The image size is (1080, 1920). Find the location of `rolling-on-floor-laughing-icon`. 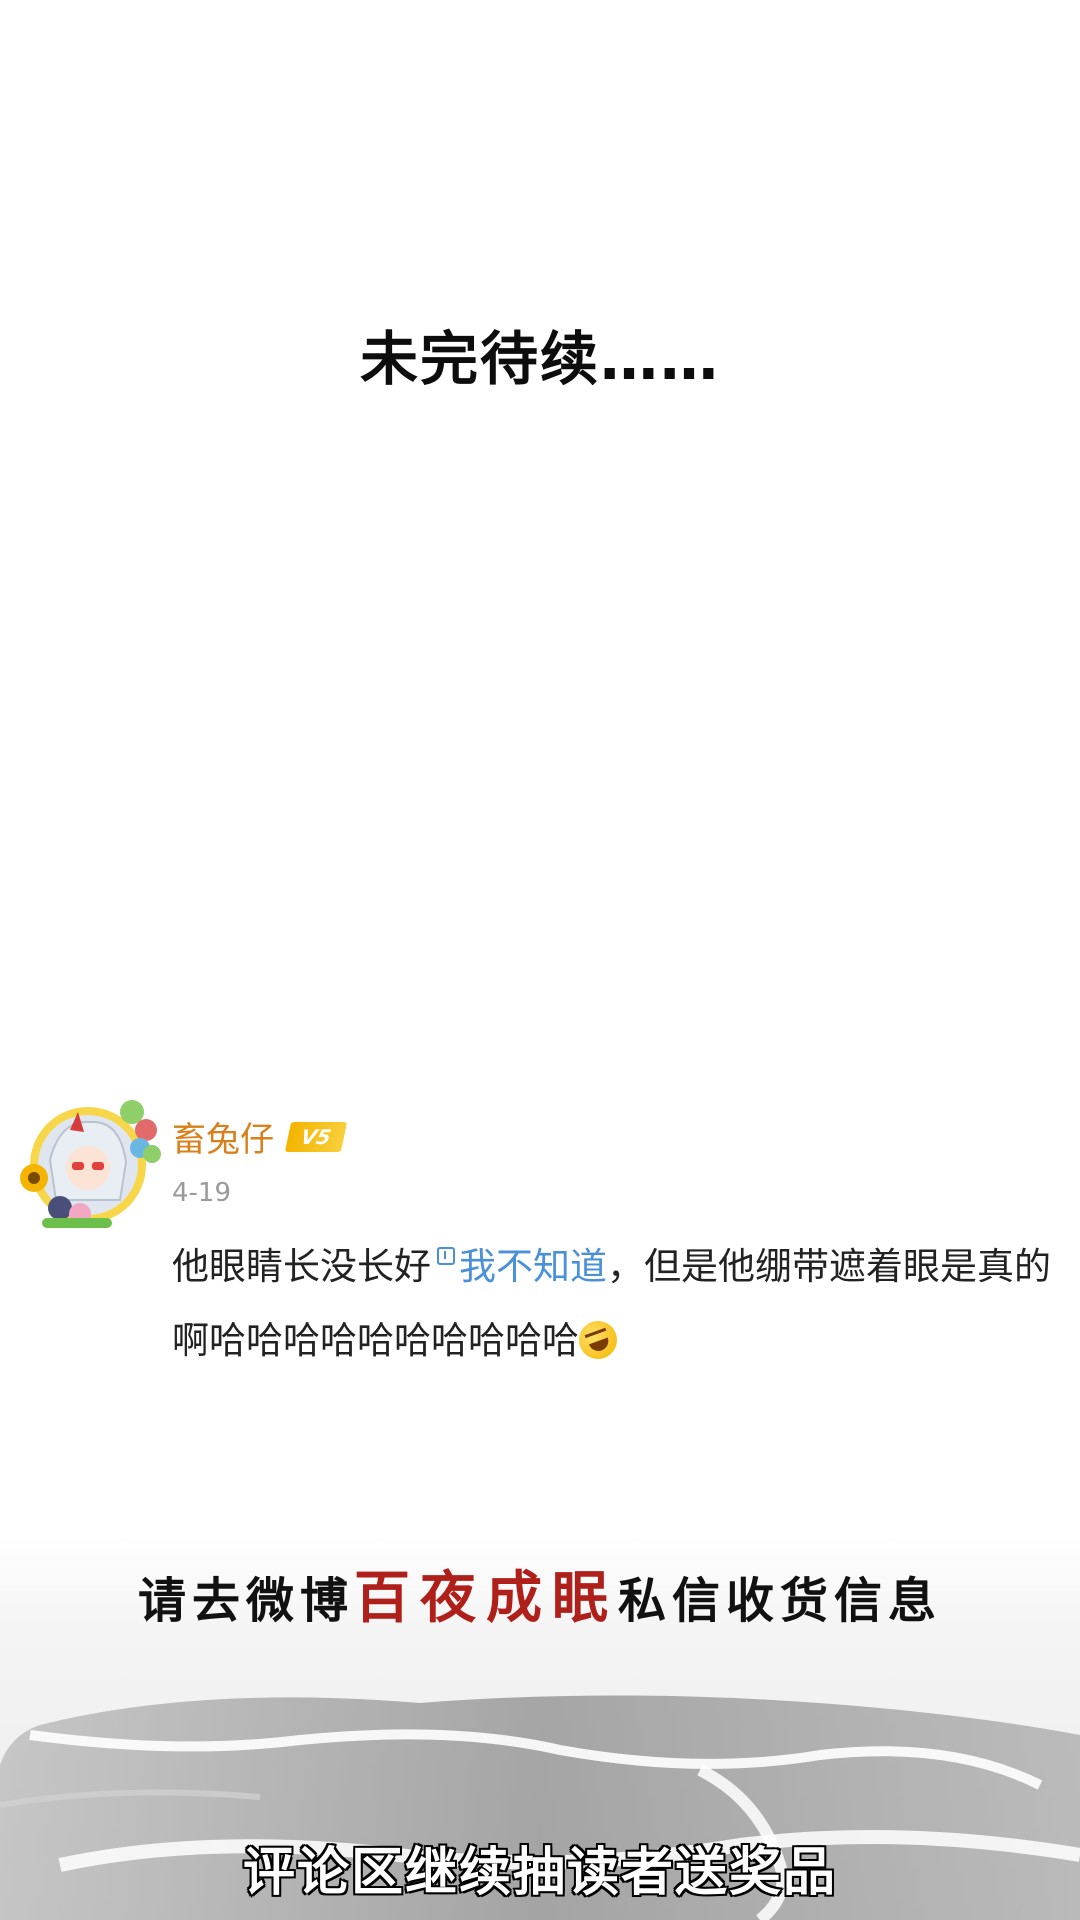

rolling-on-floor-laughing-icon is located at coordinates (598, 1340).